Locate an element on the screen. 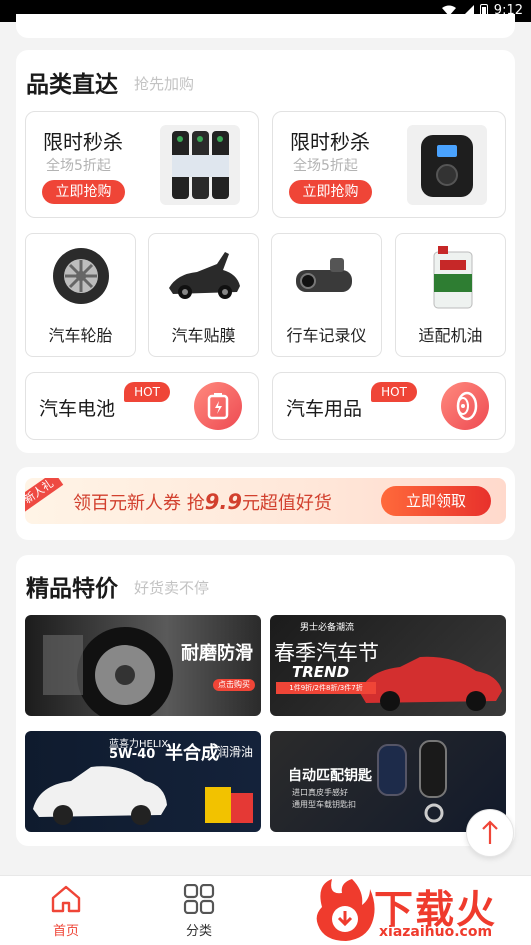  category-item-oil: 适配机油 is located at coordinates (450, 295).